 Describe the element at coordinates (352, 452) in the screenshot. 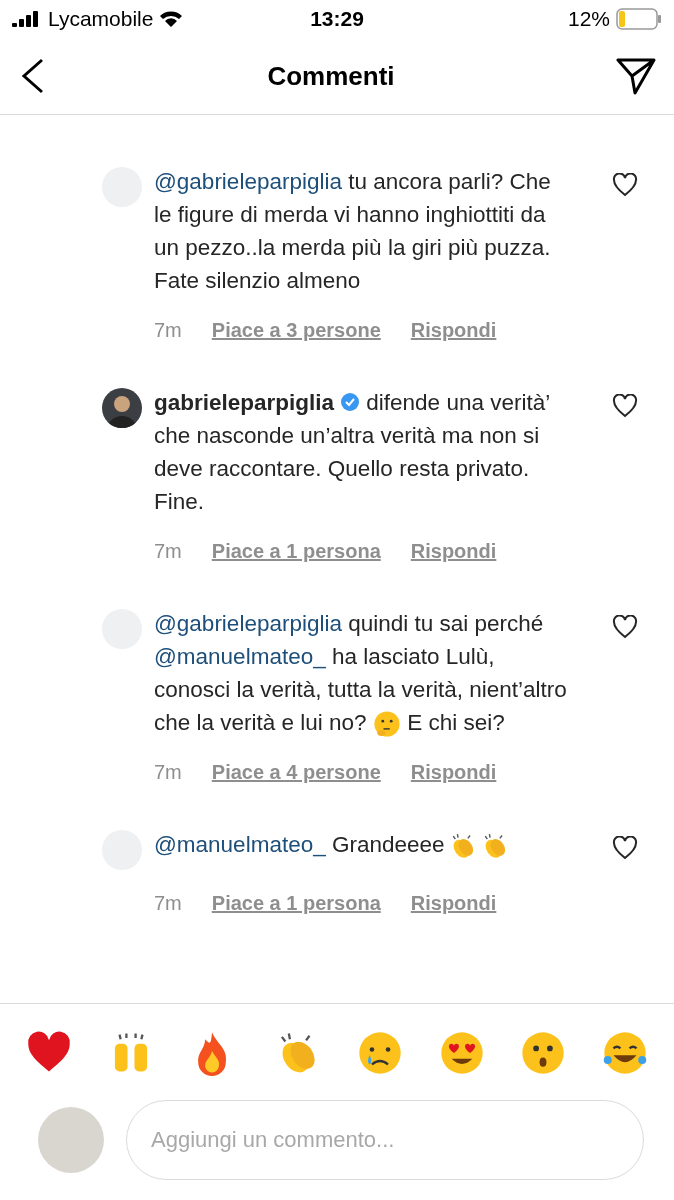

I see `comment-text: gabrieleparpiglia difende una verità’ che nasconde un’altra verità ma non si deve raccontare. Quello resta privato. Fine.` at that location.